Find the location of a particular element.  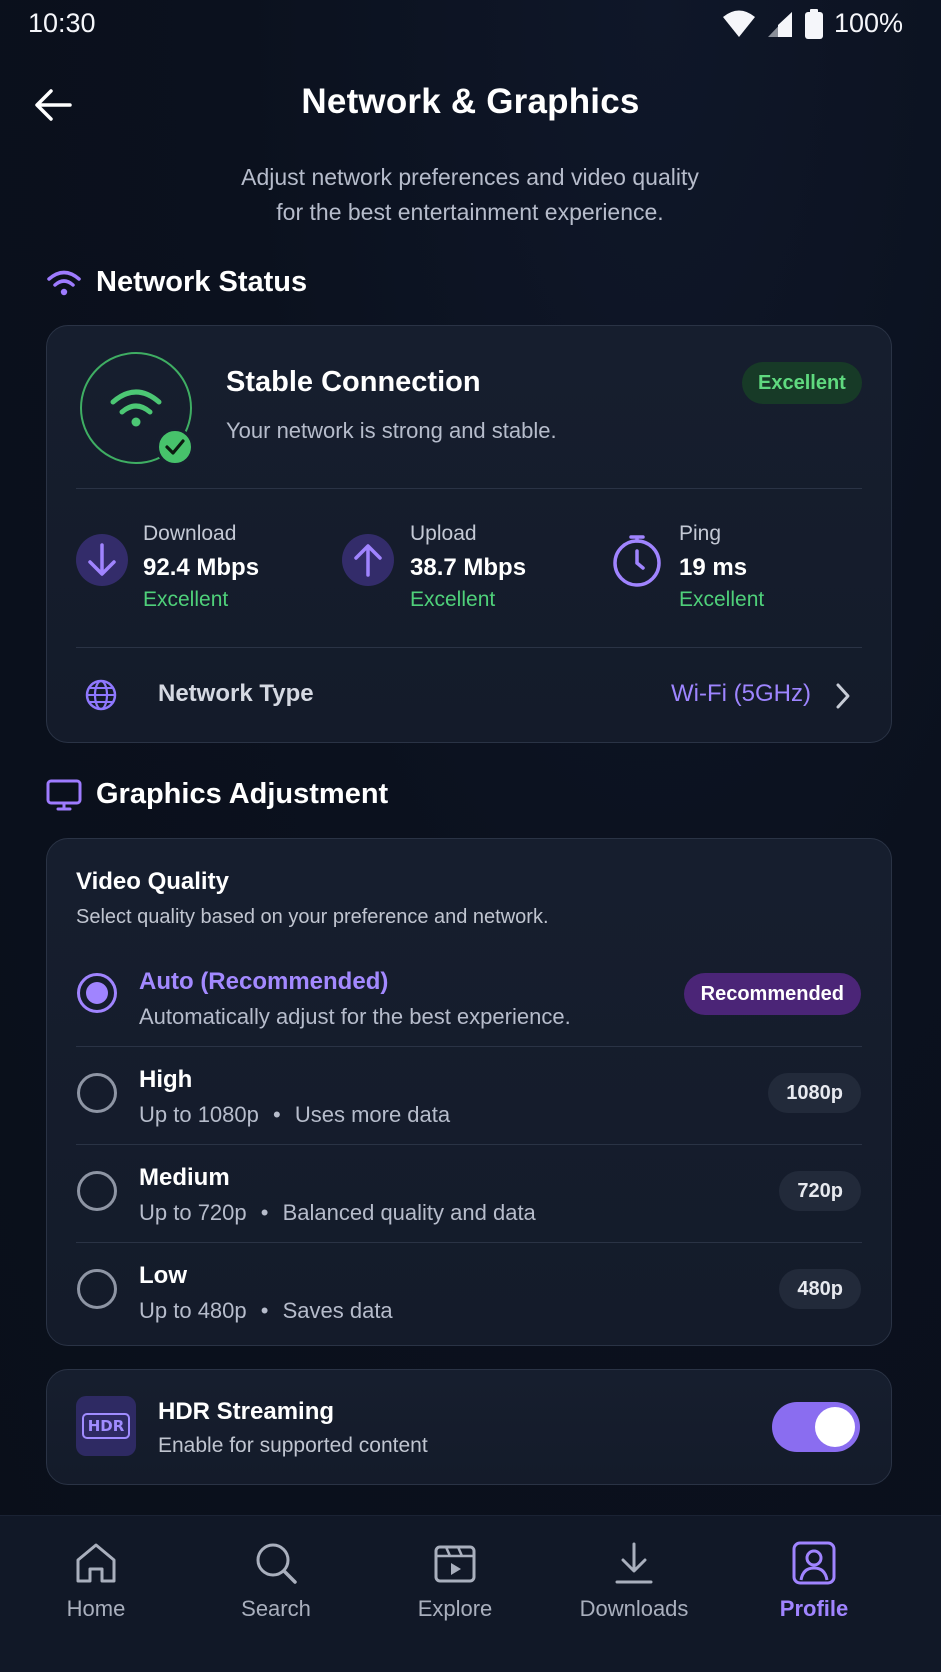

nav-search: Search is located at coordinates (276, 1581).